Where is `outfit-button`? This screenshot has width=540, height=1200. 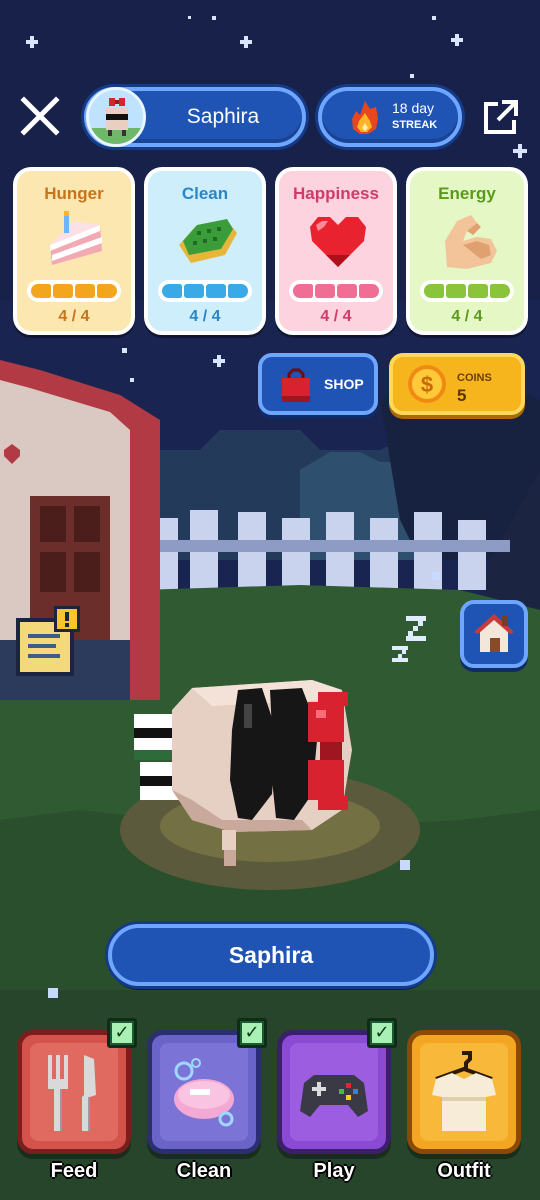
outfit-button is located at coordinates (464, 1092).